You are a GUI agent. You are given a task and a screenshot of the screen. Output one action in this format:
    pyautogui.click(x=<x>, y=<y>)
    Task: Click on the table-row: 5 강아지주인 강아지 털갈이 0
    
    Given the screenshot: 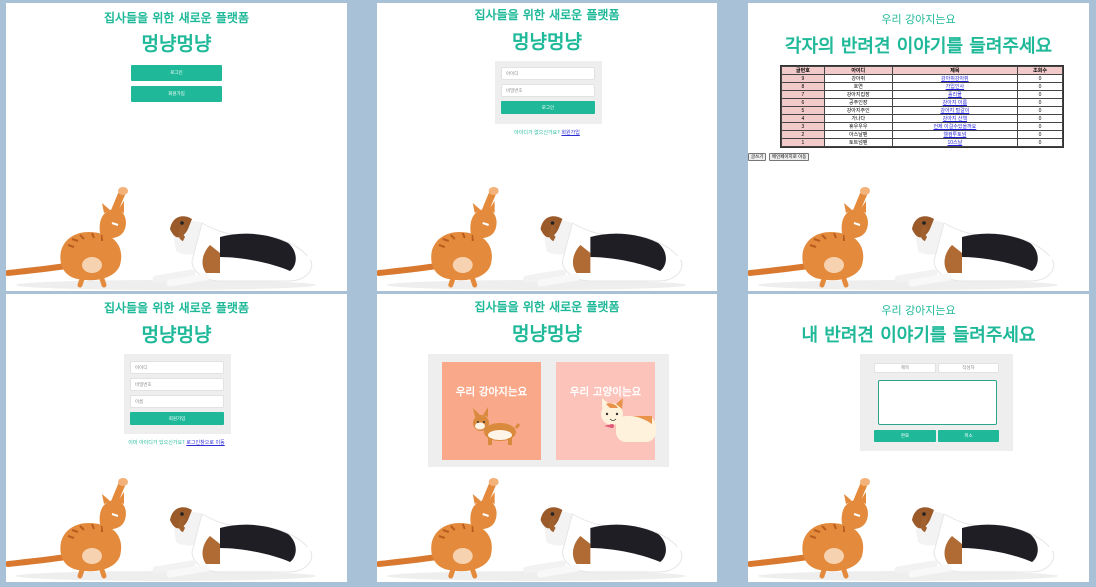 What is the action you would take?
    pyautogui.click(x=922, y=110)
    